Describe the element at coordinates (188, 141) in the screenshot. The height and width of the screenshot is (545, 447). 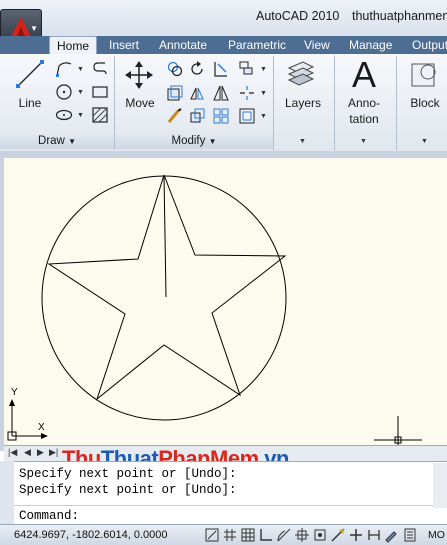
I see `modify-panel-title: Modify` at that location.